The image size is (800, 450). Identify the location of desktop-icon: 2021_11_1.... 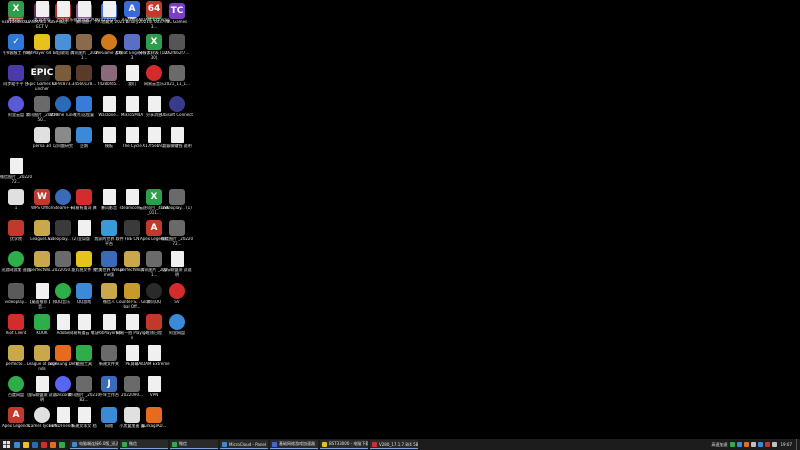
(177, 79).